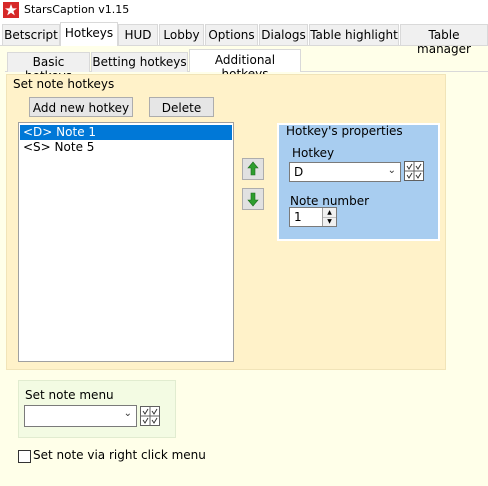  I want to click on hotkey-label: Hotkey, so click(313, 153).